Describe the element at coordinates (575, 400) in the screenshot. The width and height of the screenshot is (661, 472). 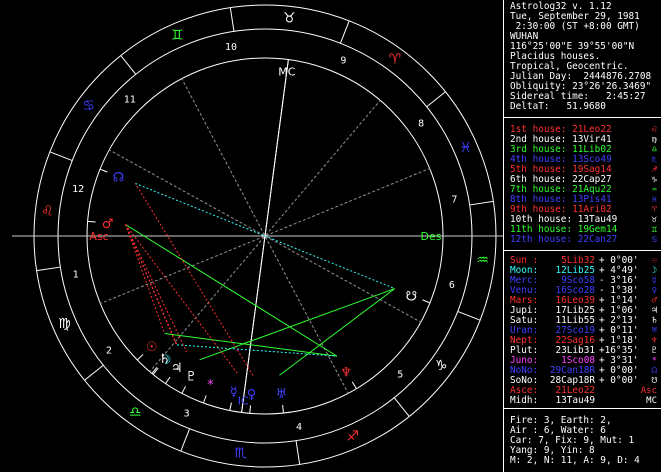
I see `planet-position: 13Tau49` at that location.